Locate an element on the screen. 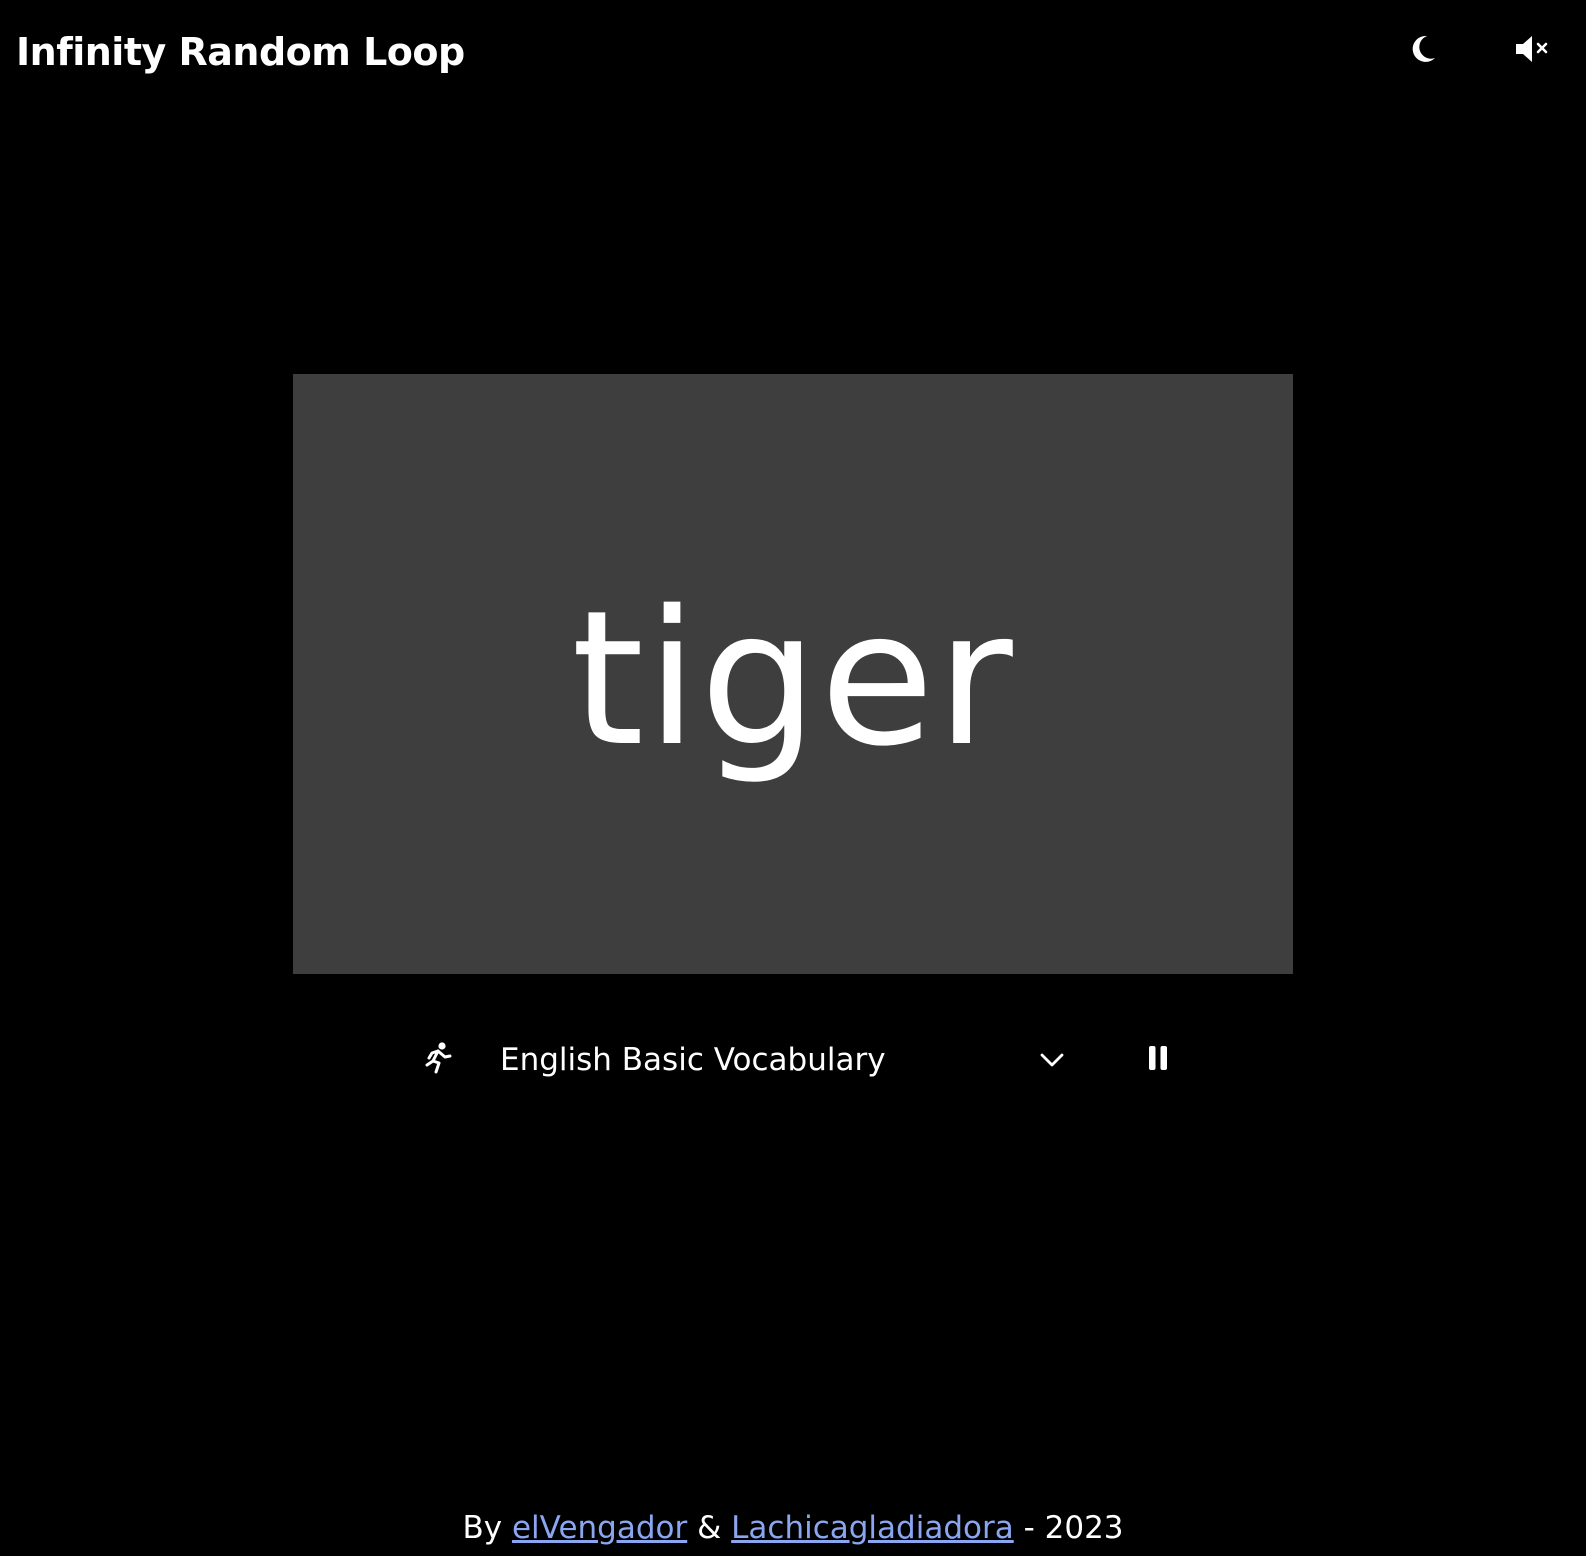 The image size is (1586, 1556). footer-ampersand: & is located at coordinates (709, 1528).